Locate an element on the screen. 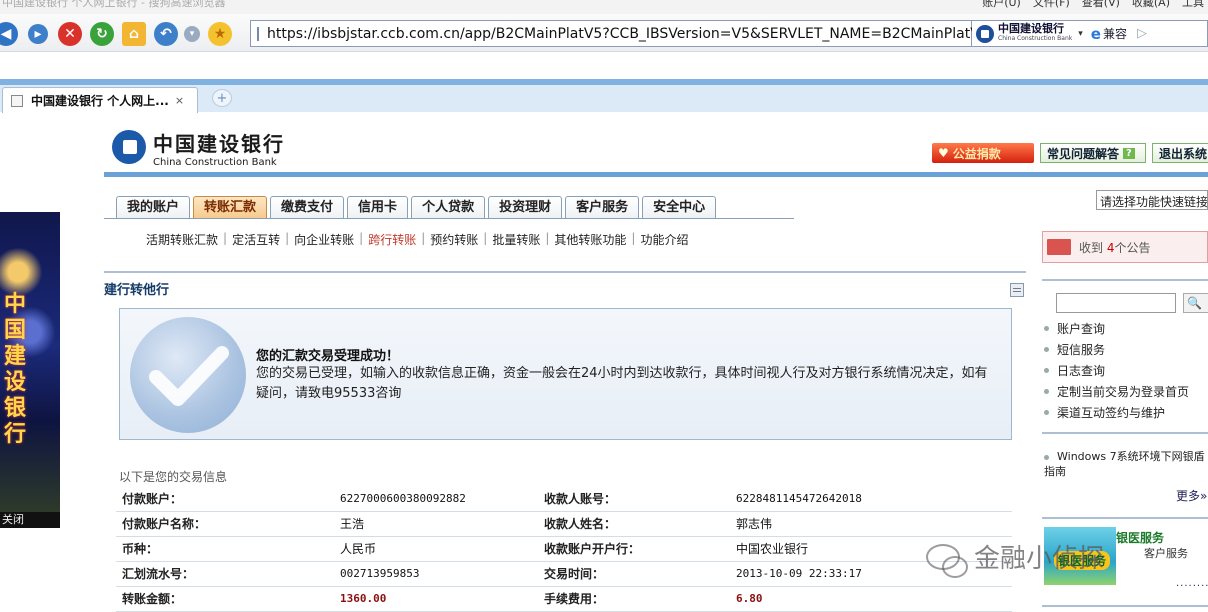 This screenshot has width=1208, height=612. subnav-batch: 批量转账 is located at coordinates (516, 239).